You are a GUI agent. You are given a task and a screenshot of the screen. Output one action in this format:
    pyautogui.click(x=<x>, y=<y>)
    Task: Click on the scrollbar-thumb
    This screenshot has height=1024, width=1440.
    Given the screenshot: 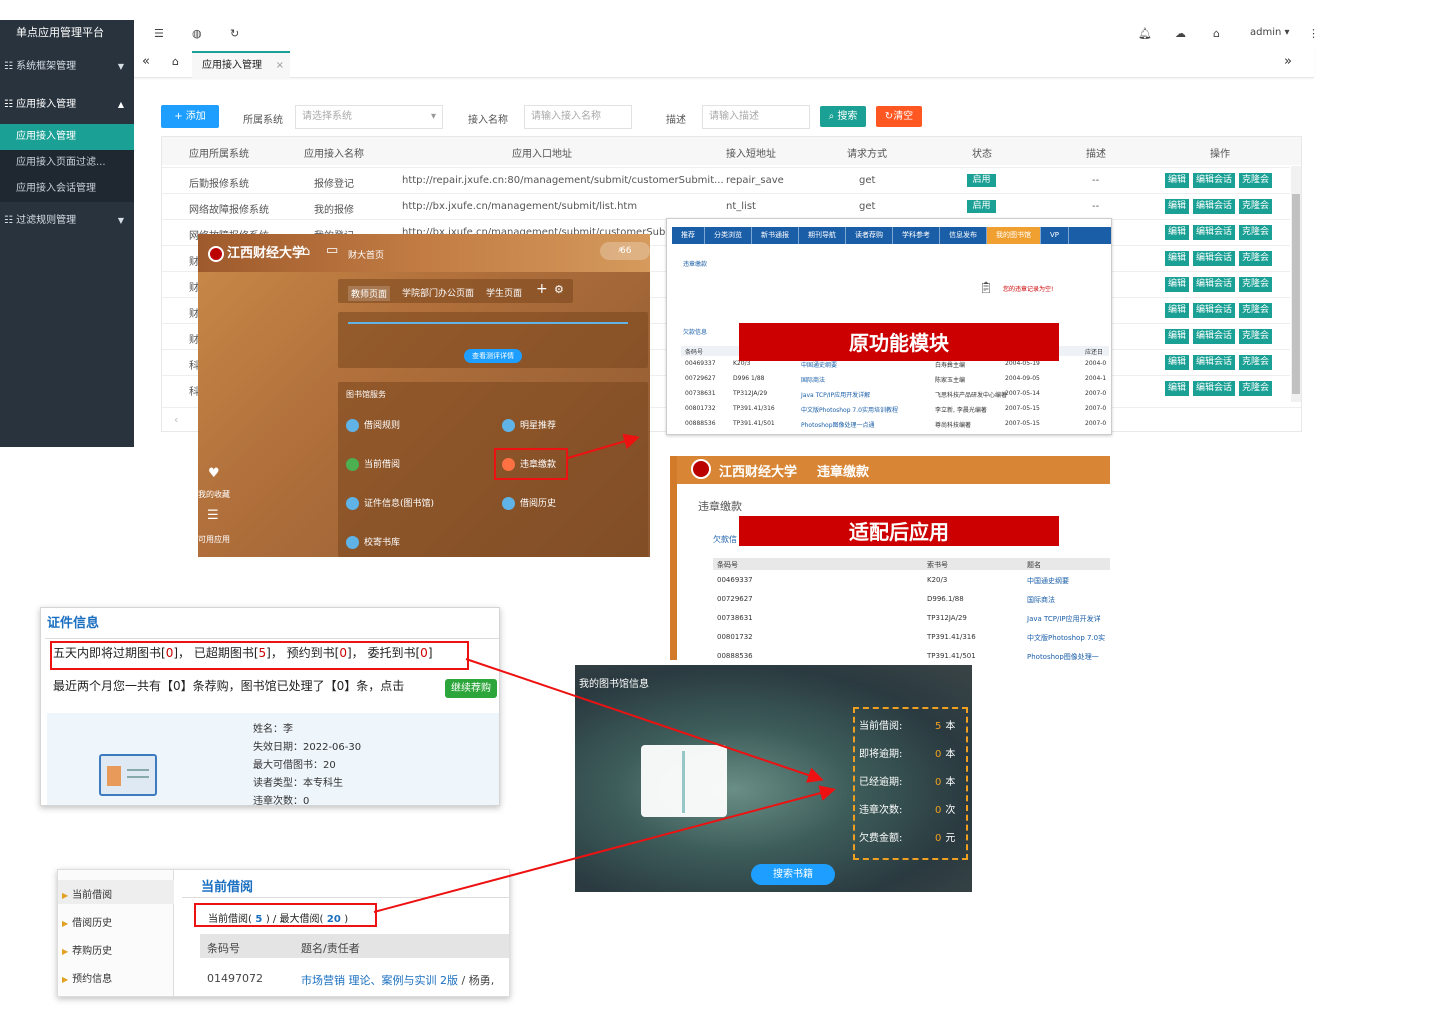 What is the action you would take?
    pyautogui.click(x=1296, y=294)
    